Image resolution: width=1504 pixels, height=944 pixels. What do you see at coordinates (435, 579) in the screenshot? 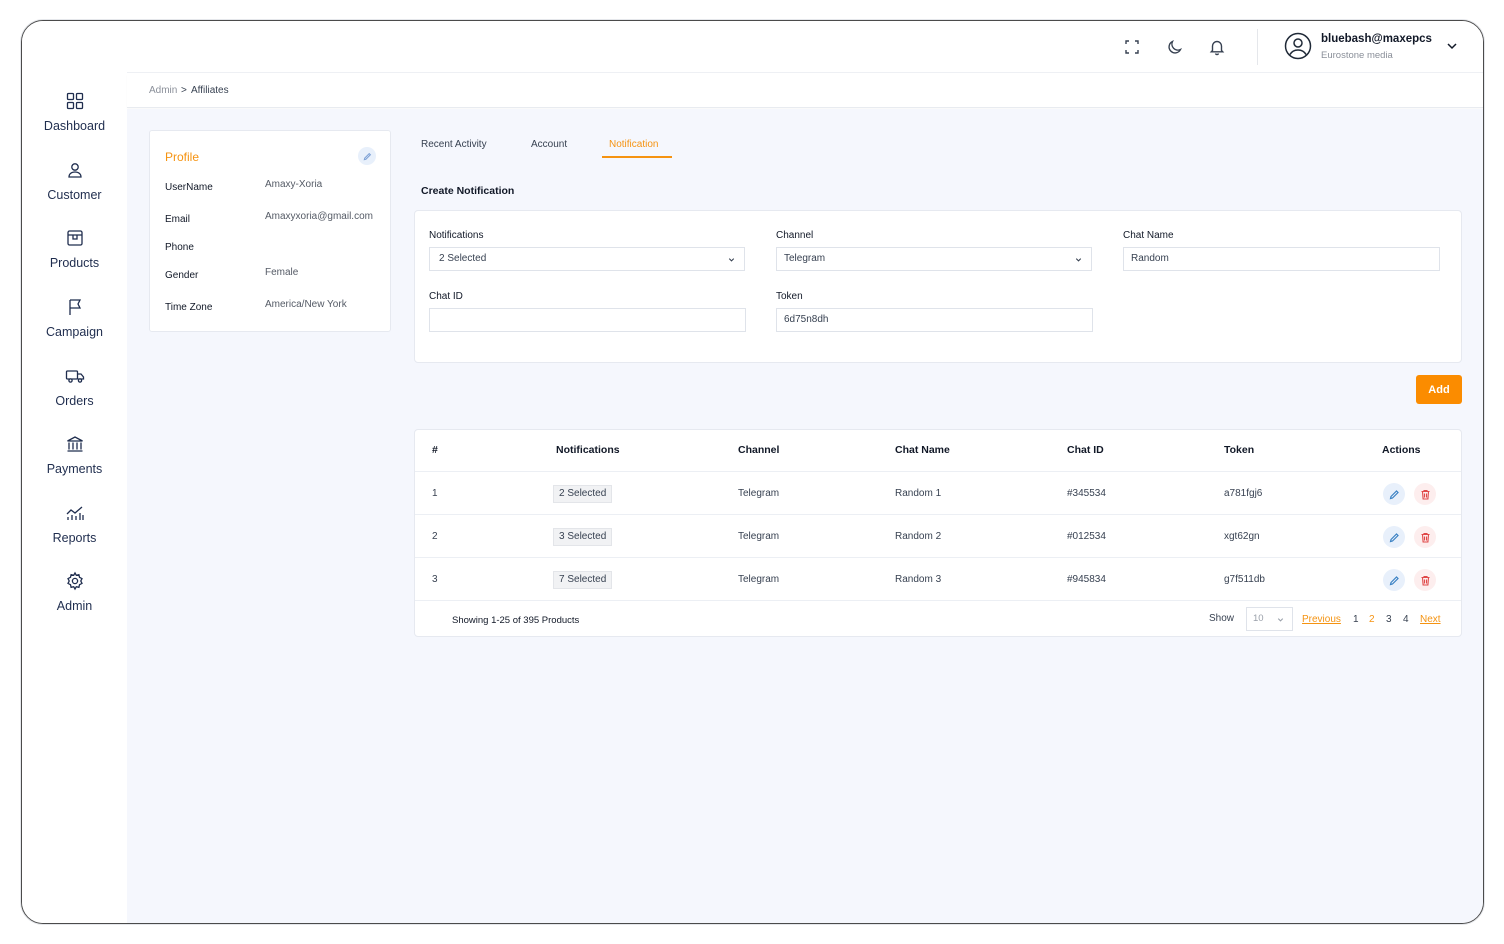
I see `row-number: 3` at bounding box center [435, 579].